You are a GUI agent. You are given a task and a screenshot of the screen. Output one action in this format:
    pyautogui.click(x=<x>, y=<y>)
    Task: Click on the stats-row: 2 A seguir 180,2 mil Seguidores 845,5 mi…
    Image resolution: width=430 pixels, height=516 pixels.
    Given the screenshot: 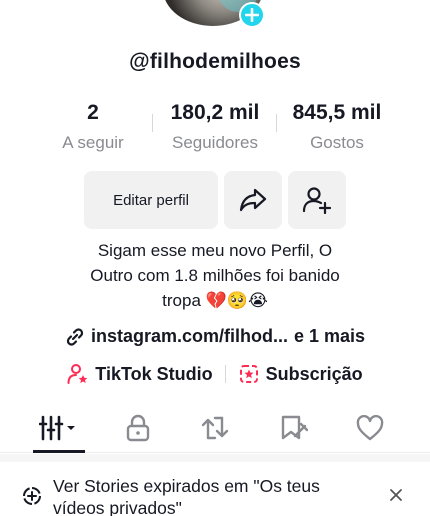 What is the action you would take?
    pyautogui.click(x=215, y=130)
    